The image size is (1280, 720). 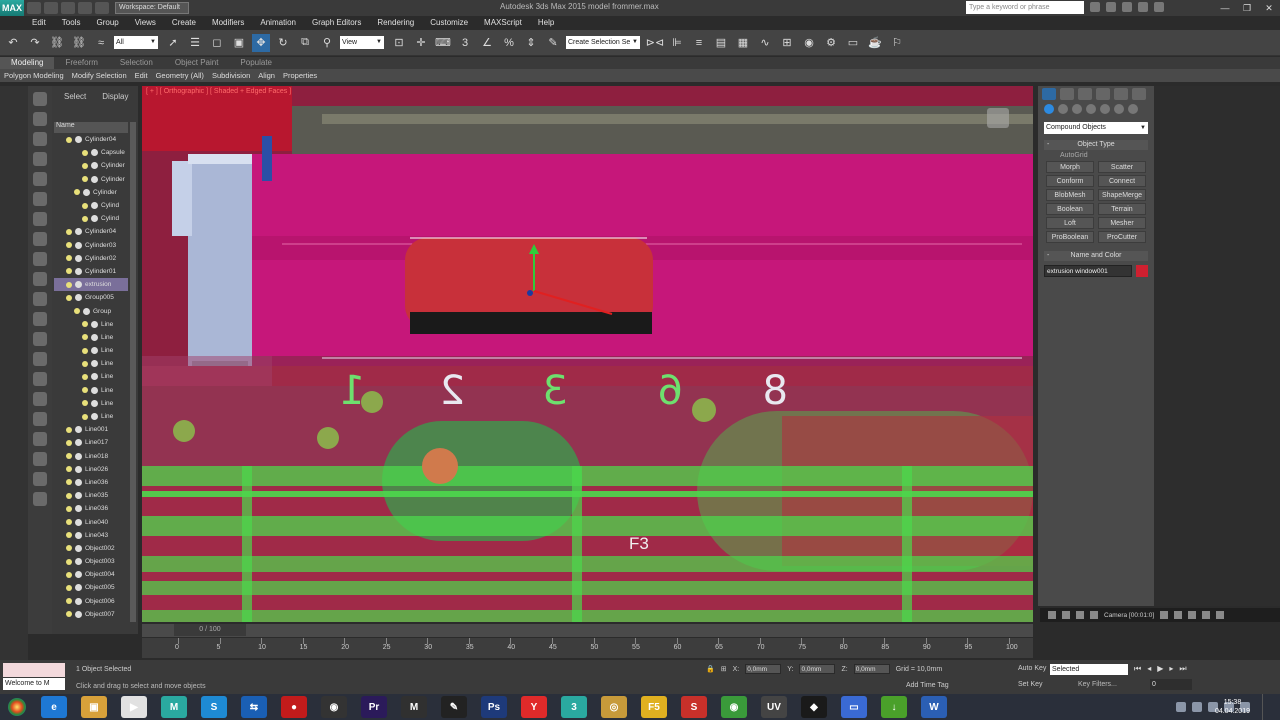 I want to click on scene-object-row: Line043, so click(x=91, y=535).